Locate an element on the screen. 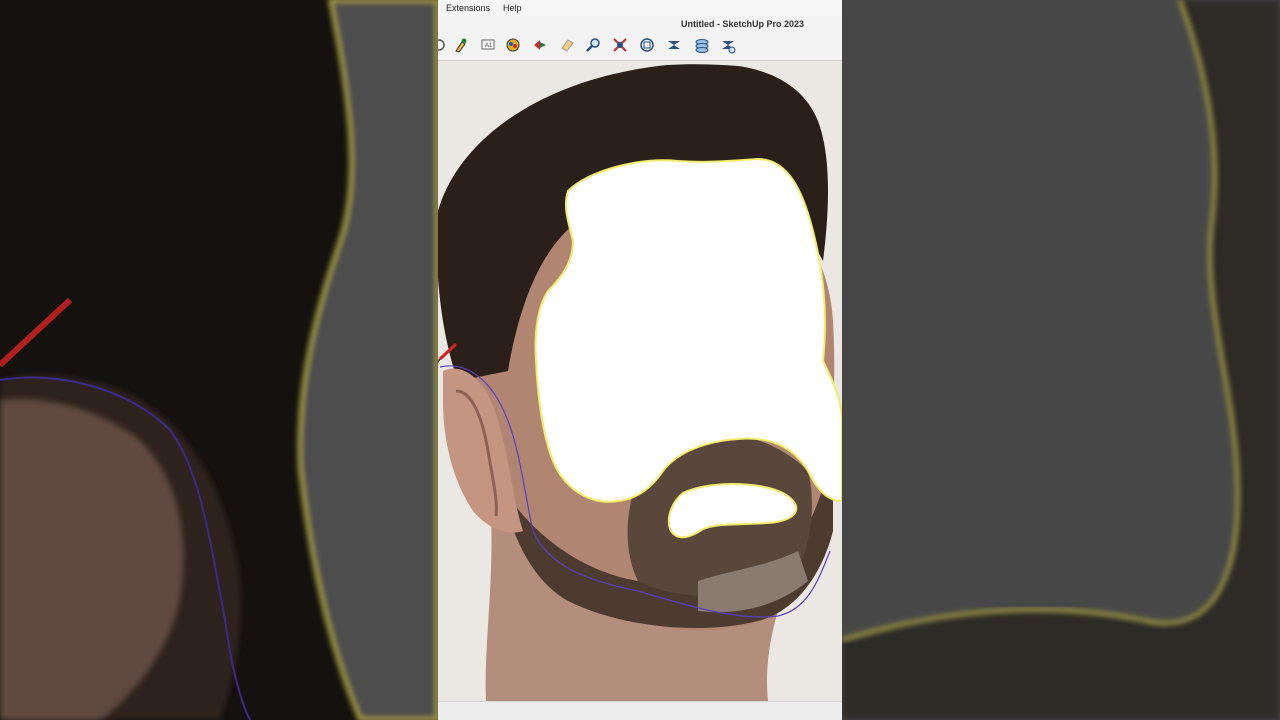 This screenshot has height=720, width=1280. styles-icon is located at coordinates (728, 45).